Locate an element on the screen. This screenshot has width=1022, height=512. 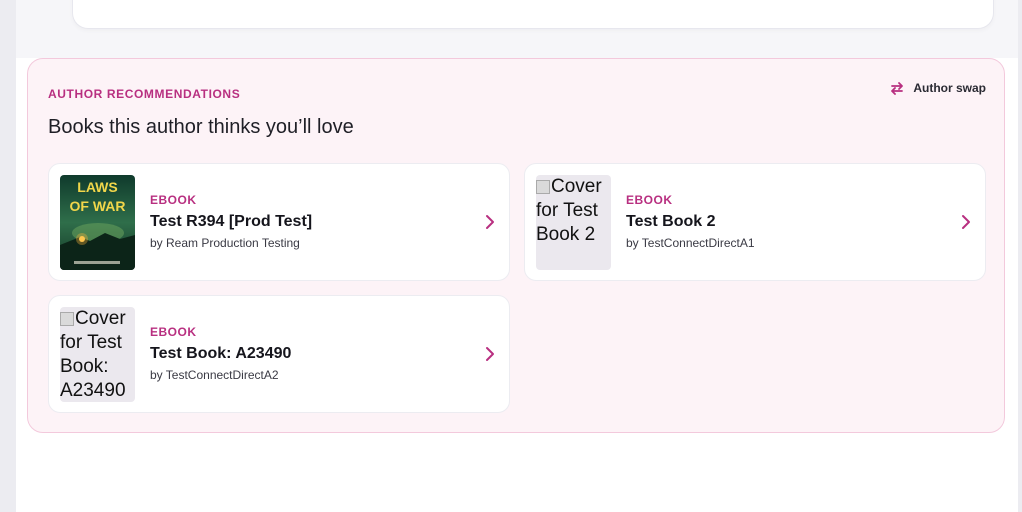
section-heading: Books this author thinks you’ll love is located at coordinates (201, 127).